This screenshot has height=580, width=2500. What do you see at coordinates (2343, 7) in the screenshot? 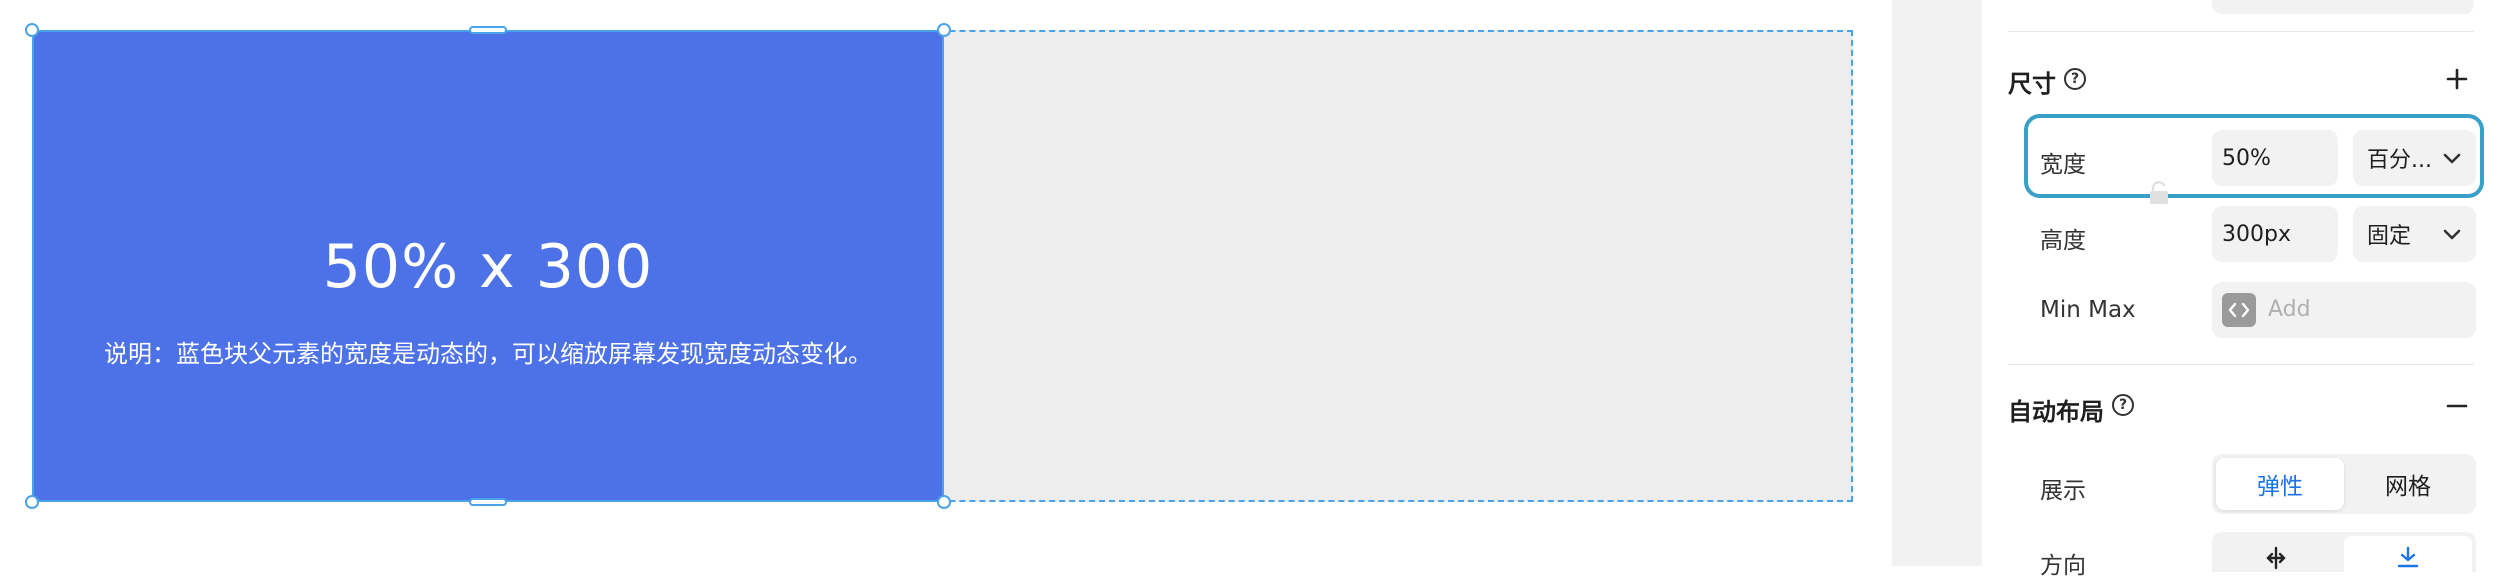
I see `previous-field-remnant` at bounding box center [2343, 7].